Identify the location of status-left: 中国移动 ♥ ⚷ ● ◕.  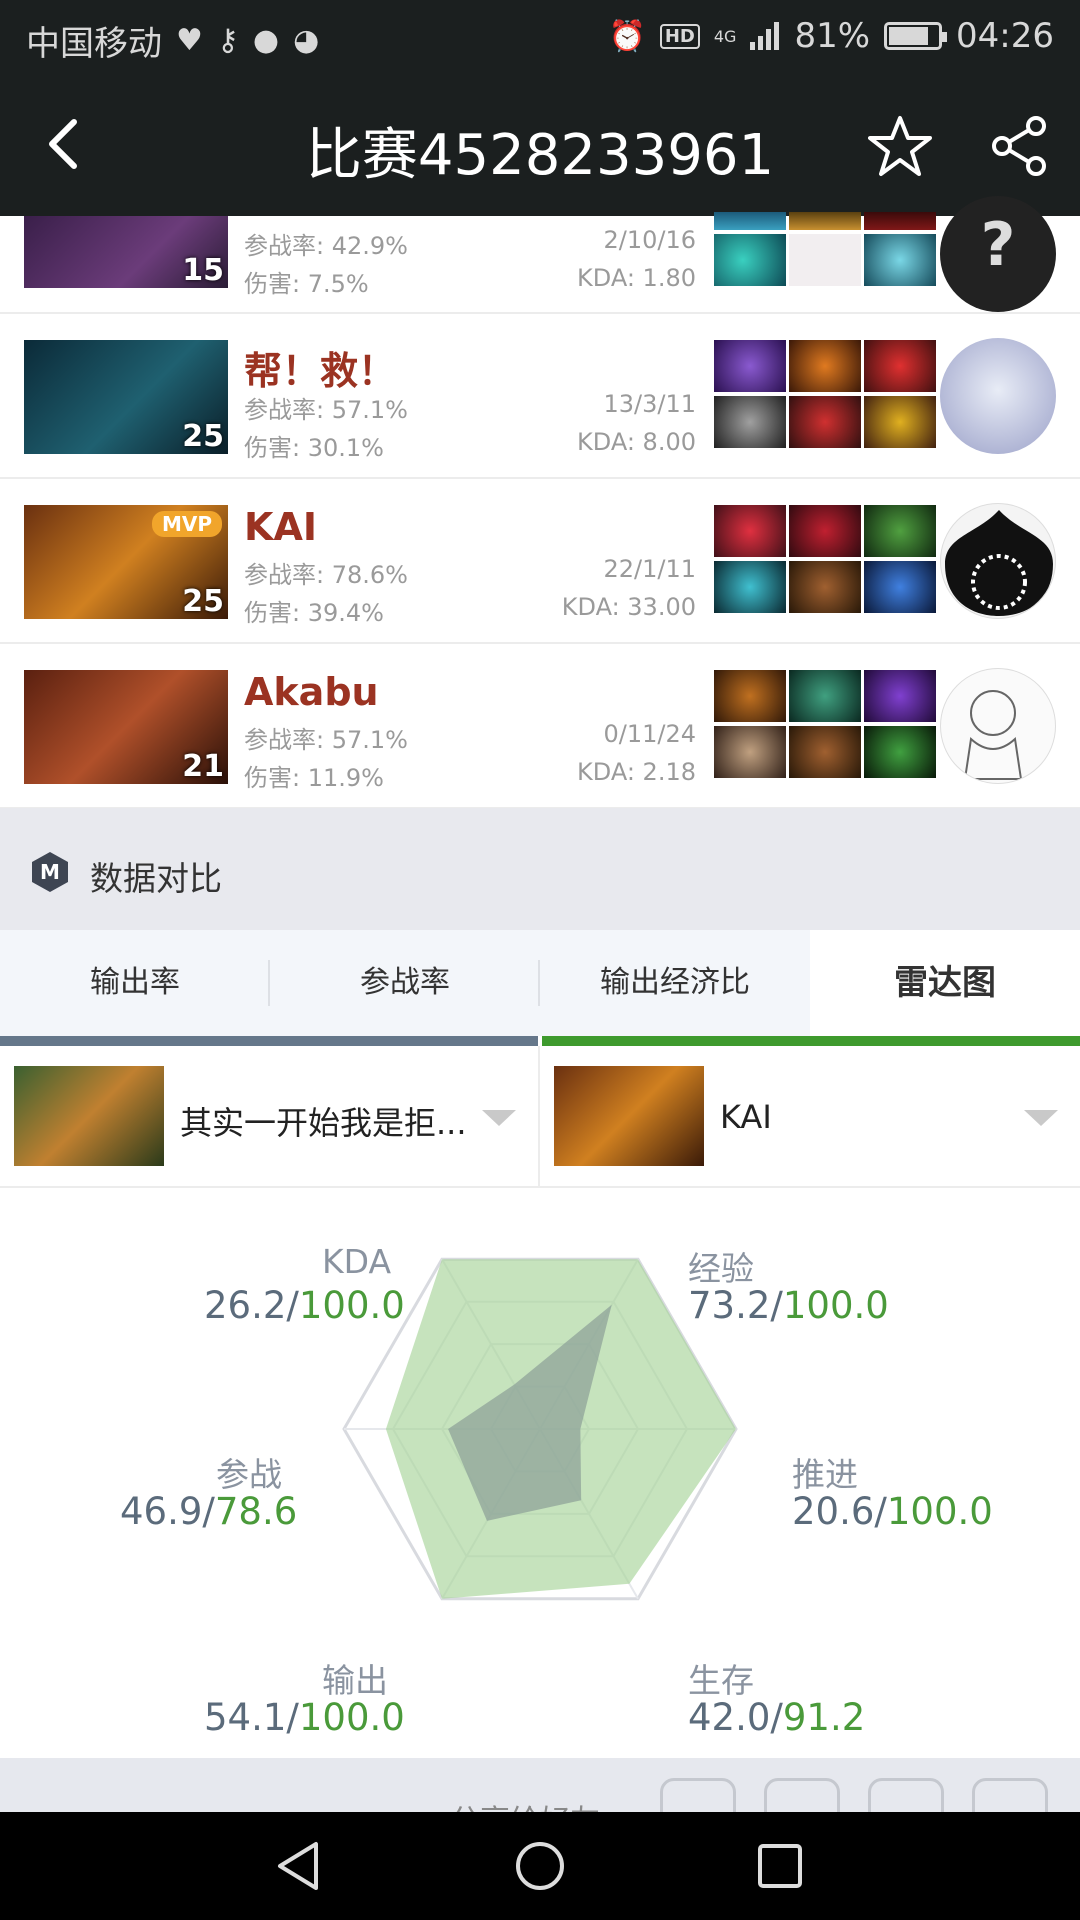
(172, 40).